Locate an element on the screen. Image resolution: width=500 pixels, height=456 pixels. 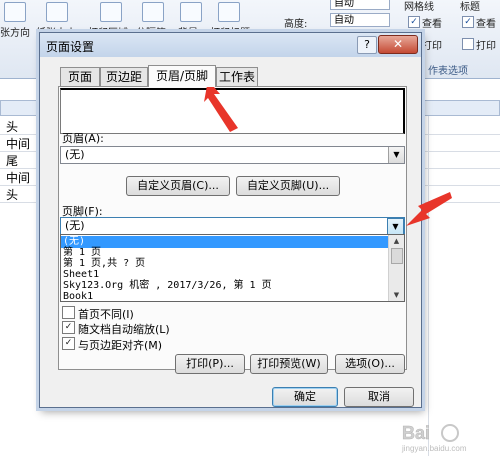
footer-dropdown: (无) ▼ is located at coordinates (232, 226).